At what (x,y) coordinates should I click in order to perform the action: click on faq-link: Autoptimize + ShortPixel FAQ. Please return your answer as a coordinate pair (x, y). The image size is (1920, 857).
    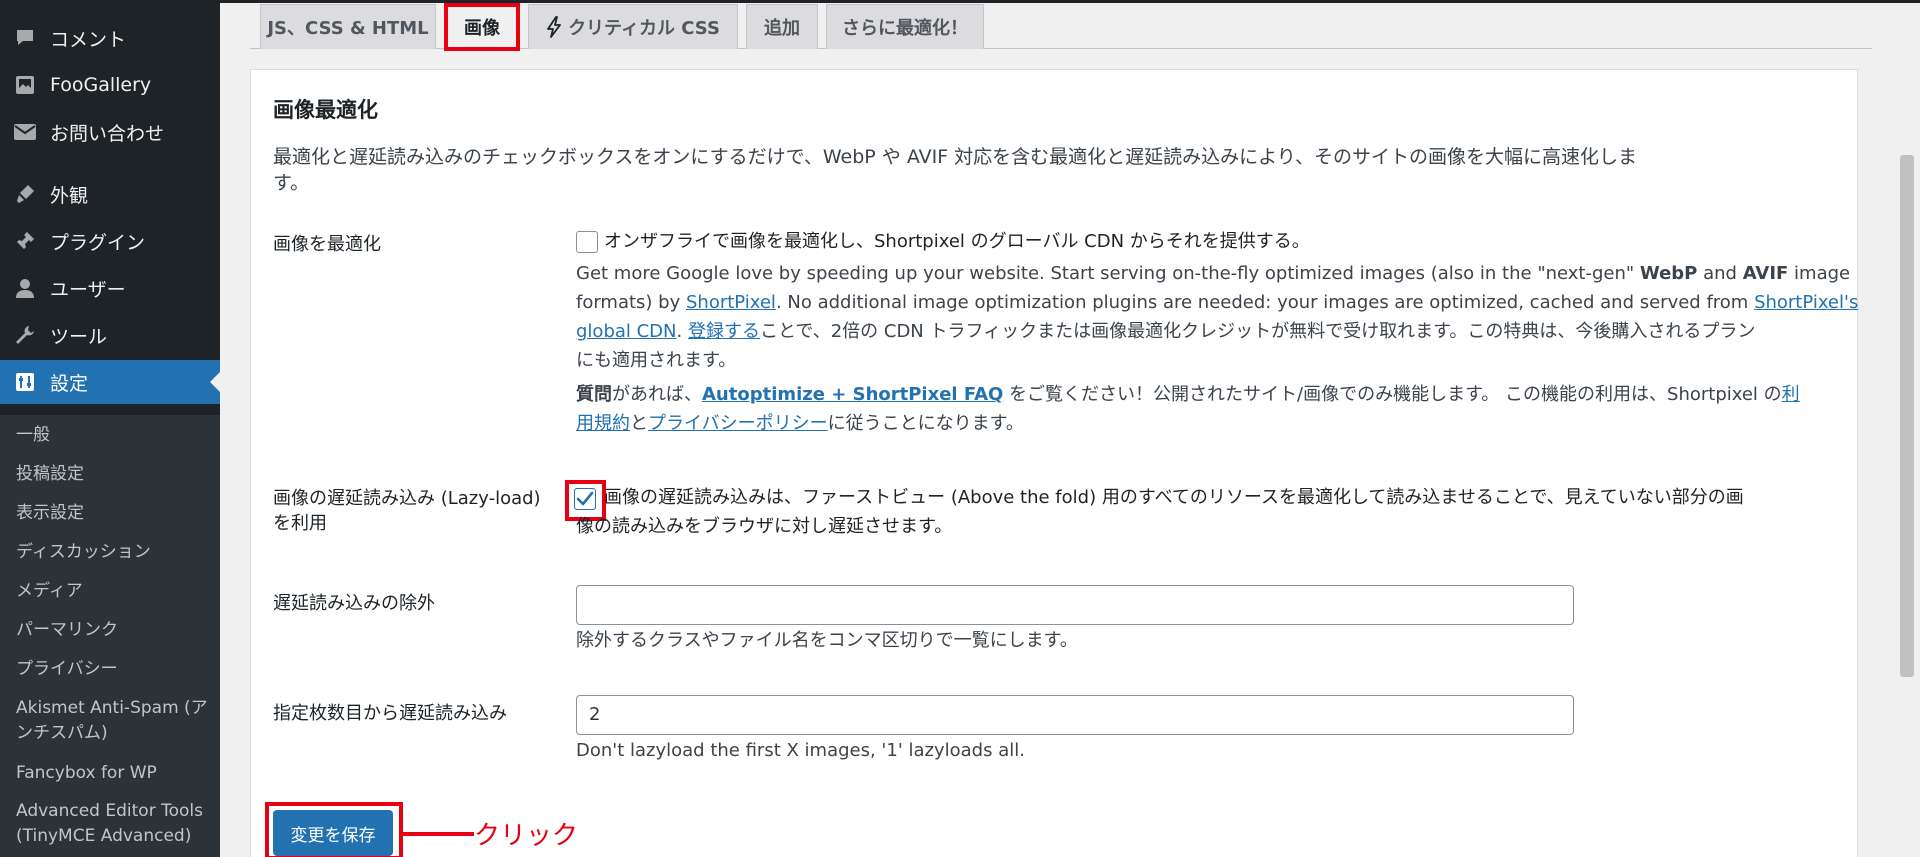
    Looking at the image, I should click on (852, 394).